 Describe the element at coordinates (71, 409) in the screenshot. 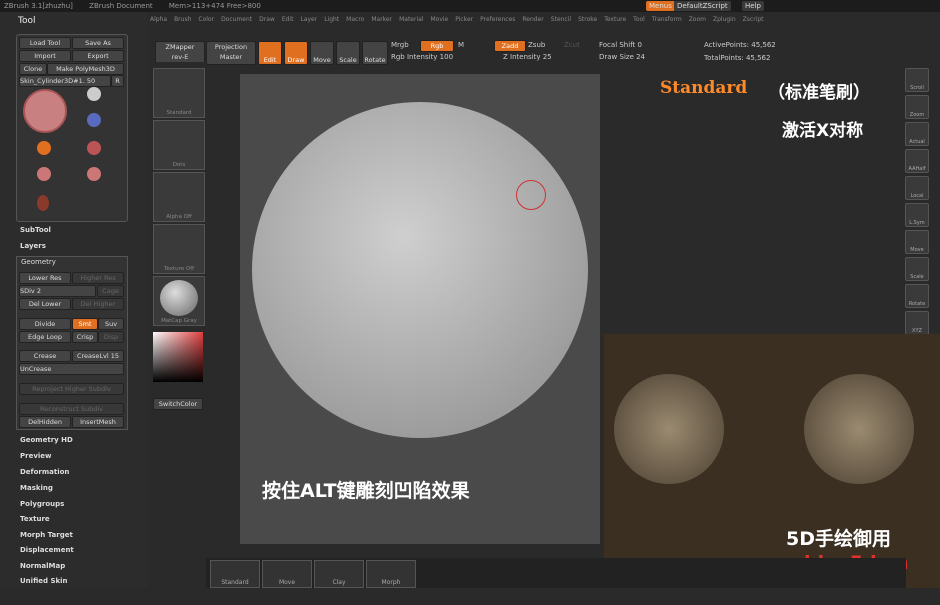

I see `reconstruct-button: Reconstruct Subdiv` at that location.